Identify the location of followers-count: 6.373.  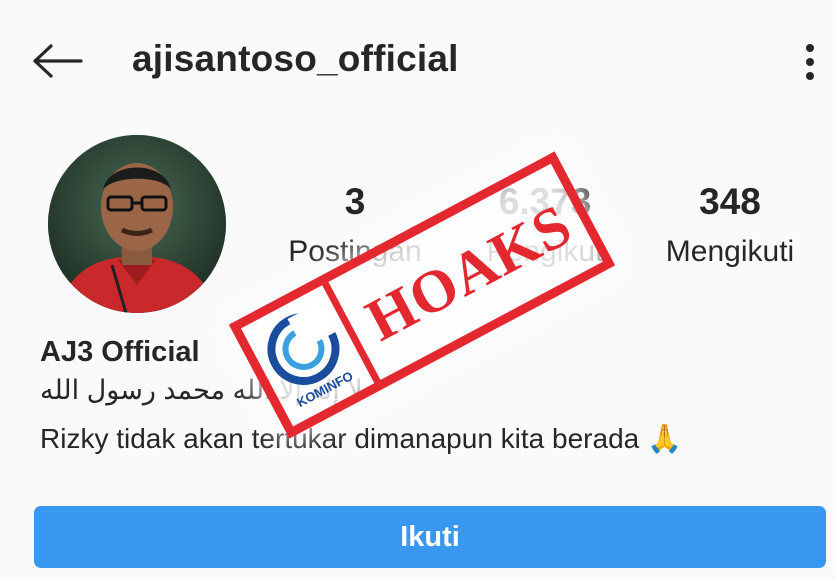
(545, 201).